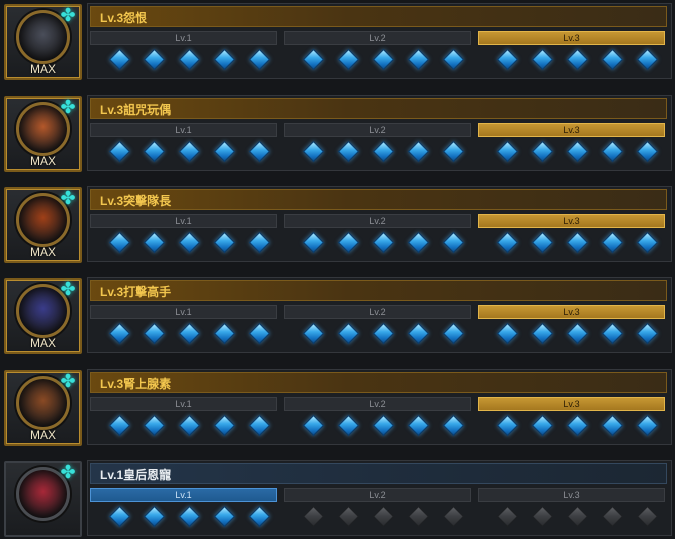 Image resolution: width=675 pixels, height=539 pixels. Describe the element at coordinates (136, 201) in the screenshot. I see `perk-title: Lv.3突擊隊長` at that location.